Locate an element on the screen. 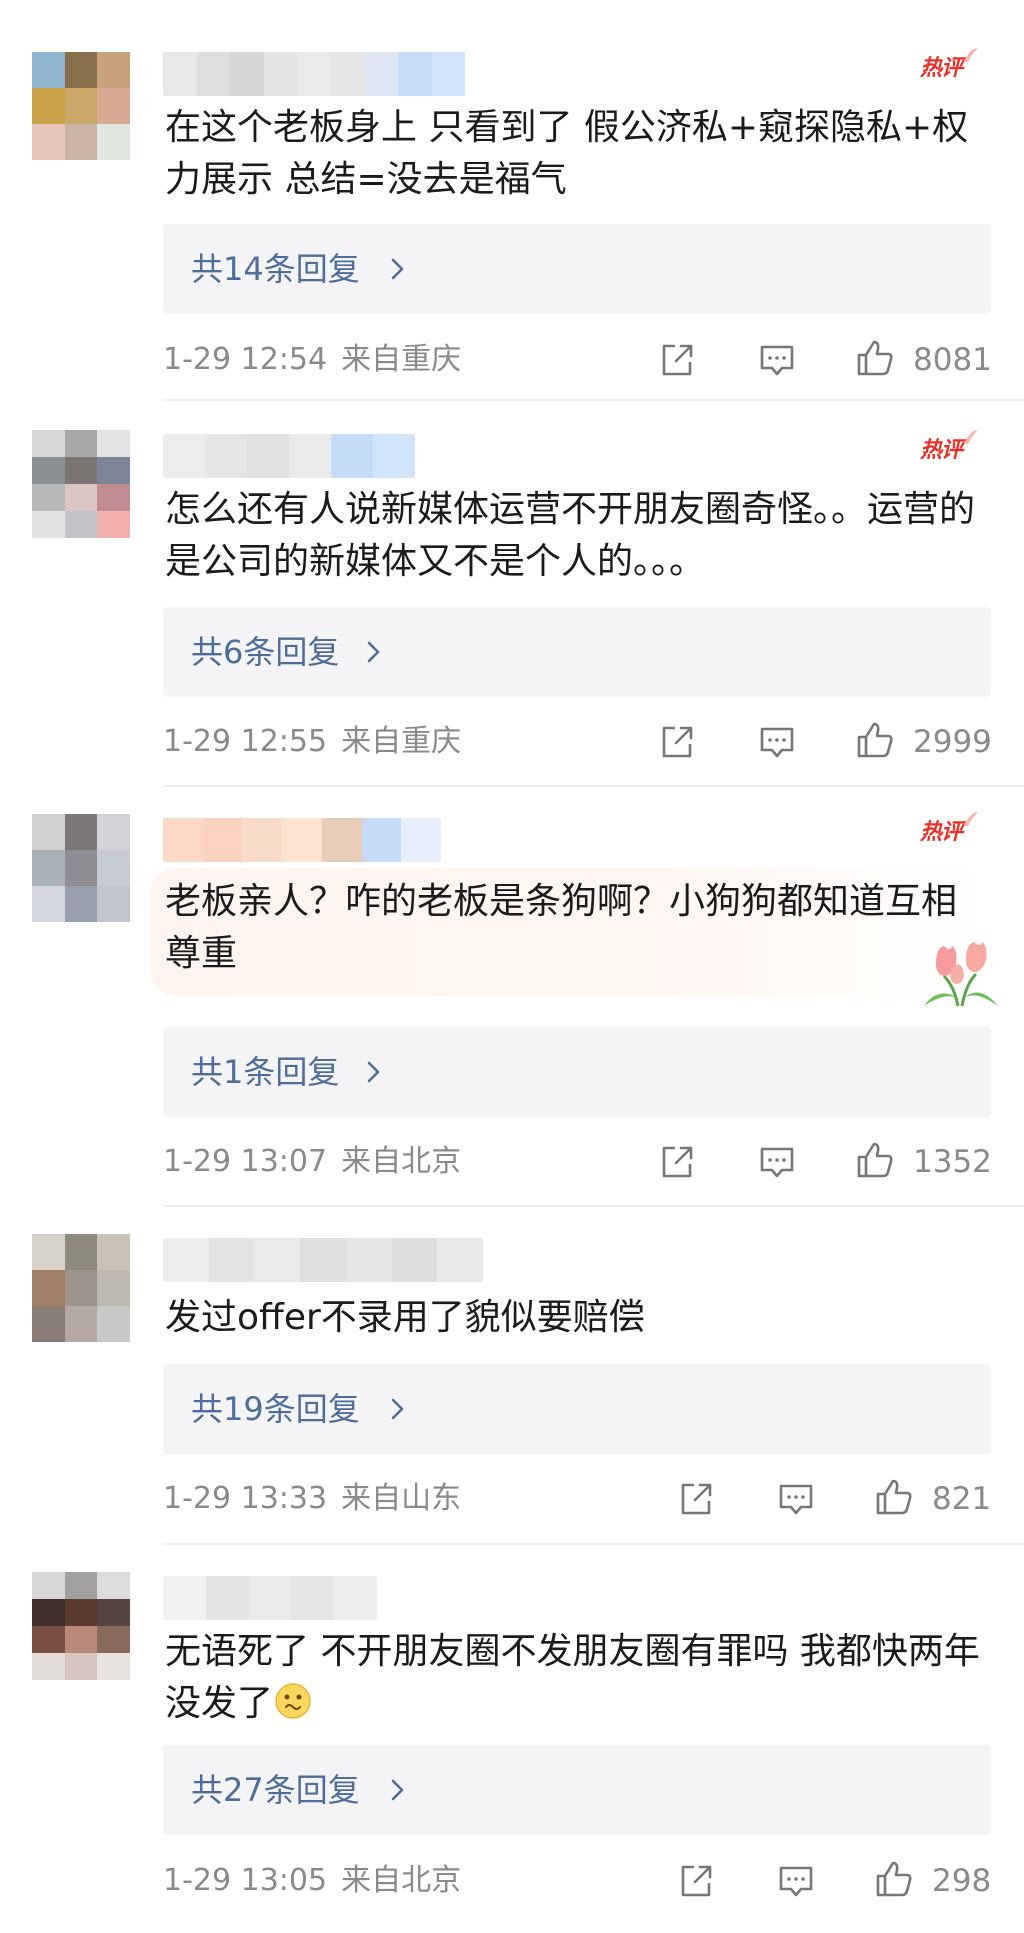 This screenshot has height=1933, width=1024. thumbs-up-icon is located at coordinates (894, 1879).